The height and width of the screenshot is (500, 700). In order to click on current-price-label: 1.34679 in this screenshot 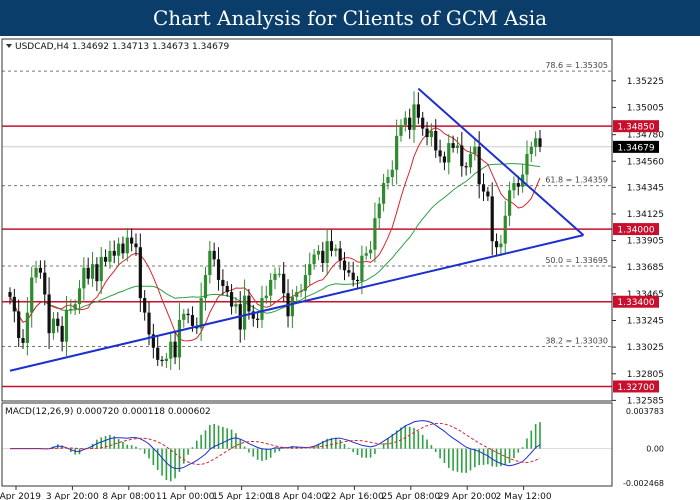, I will do `click(635, 148)`.